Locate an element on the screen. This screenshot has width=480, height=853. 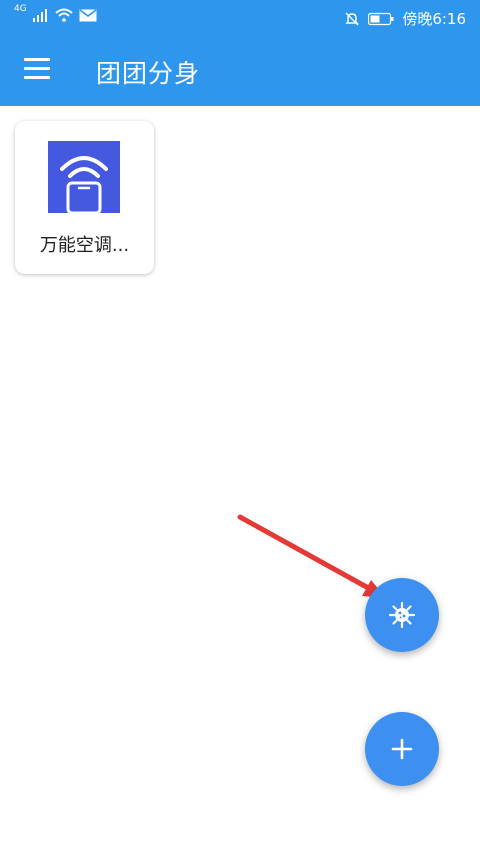
virus-icon is located at coordinates (402, 615).